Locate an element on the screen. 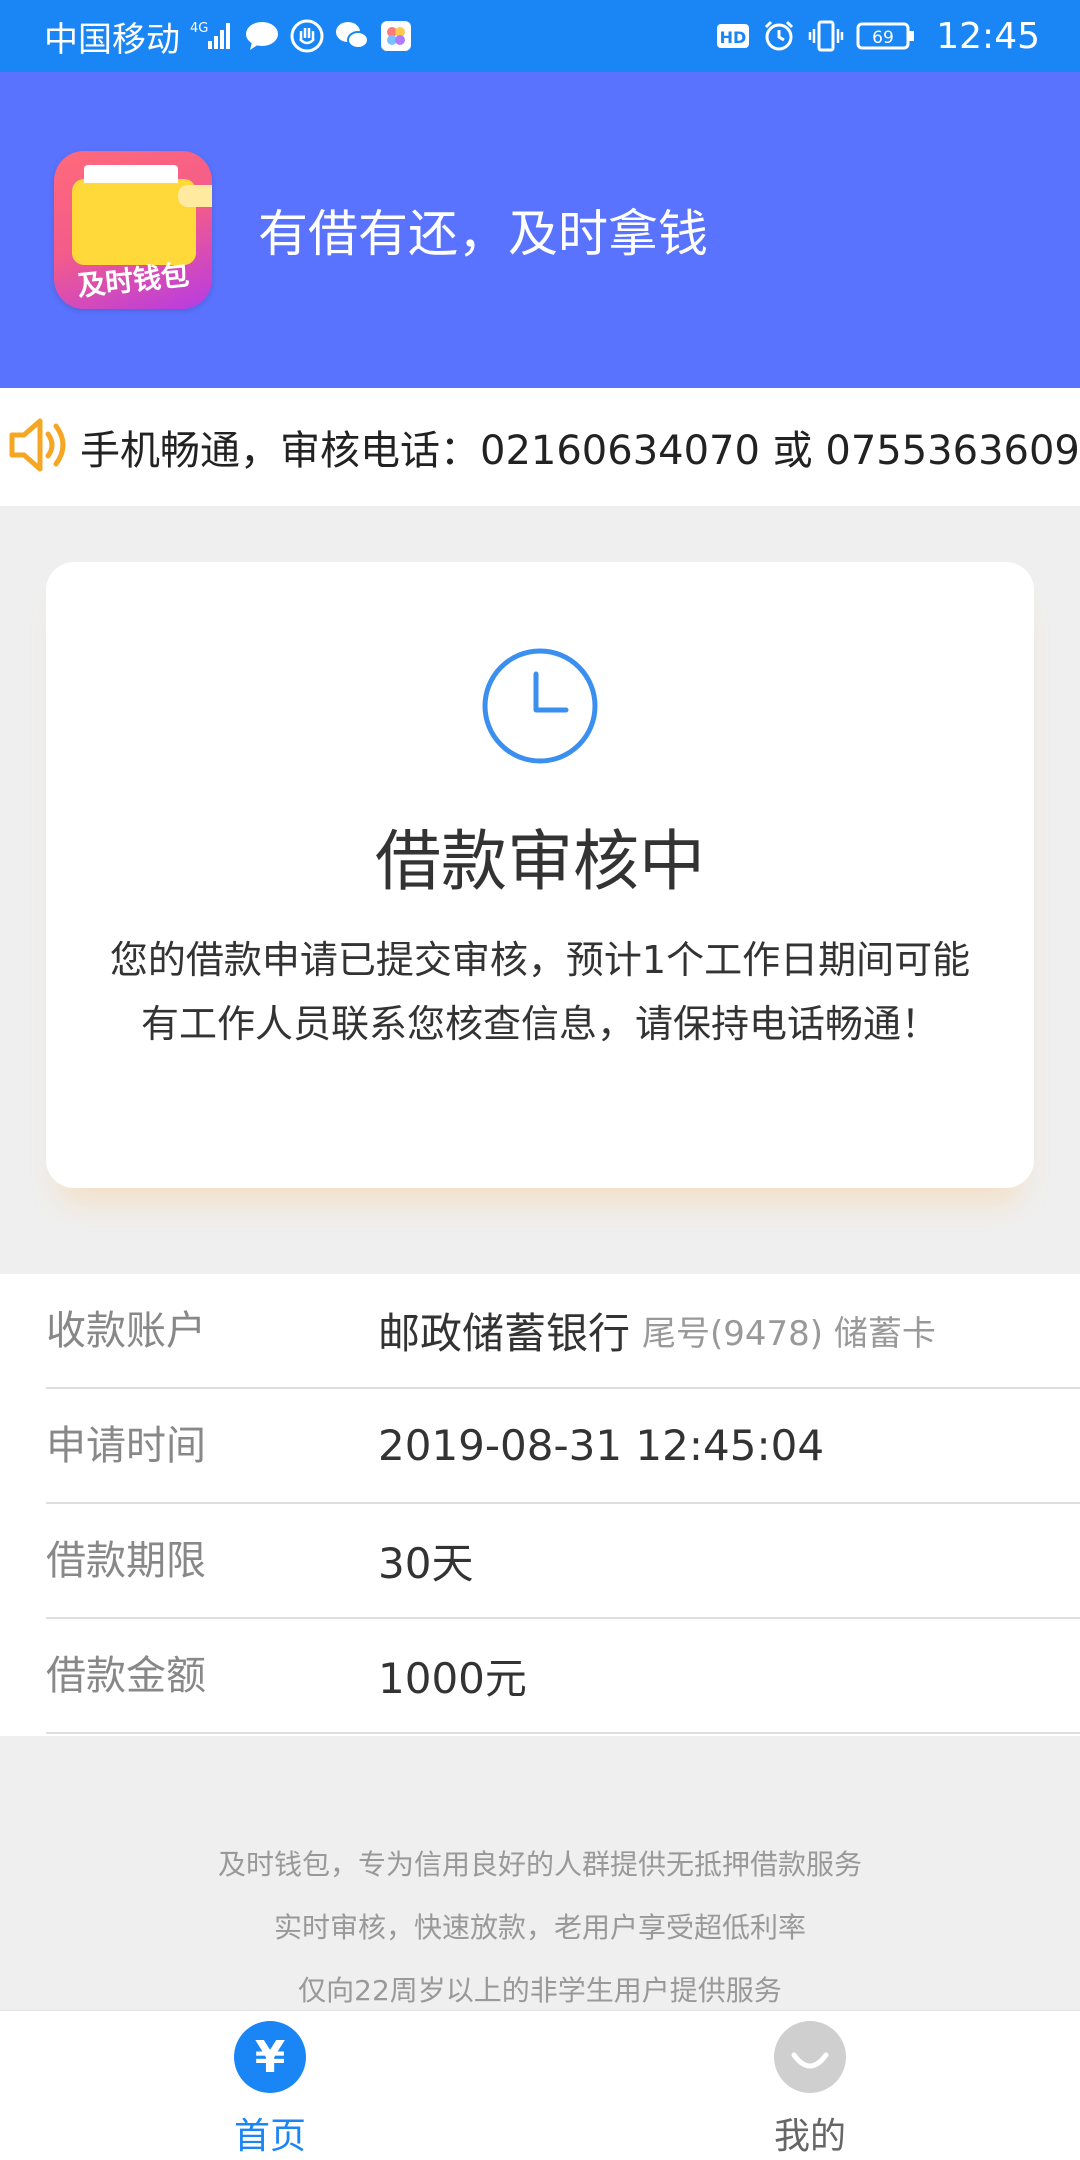  bottom-nav: ¥ 首页 我的 is located at coordinates (540, 2085).